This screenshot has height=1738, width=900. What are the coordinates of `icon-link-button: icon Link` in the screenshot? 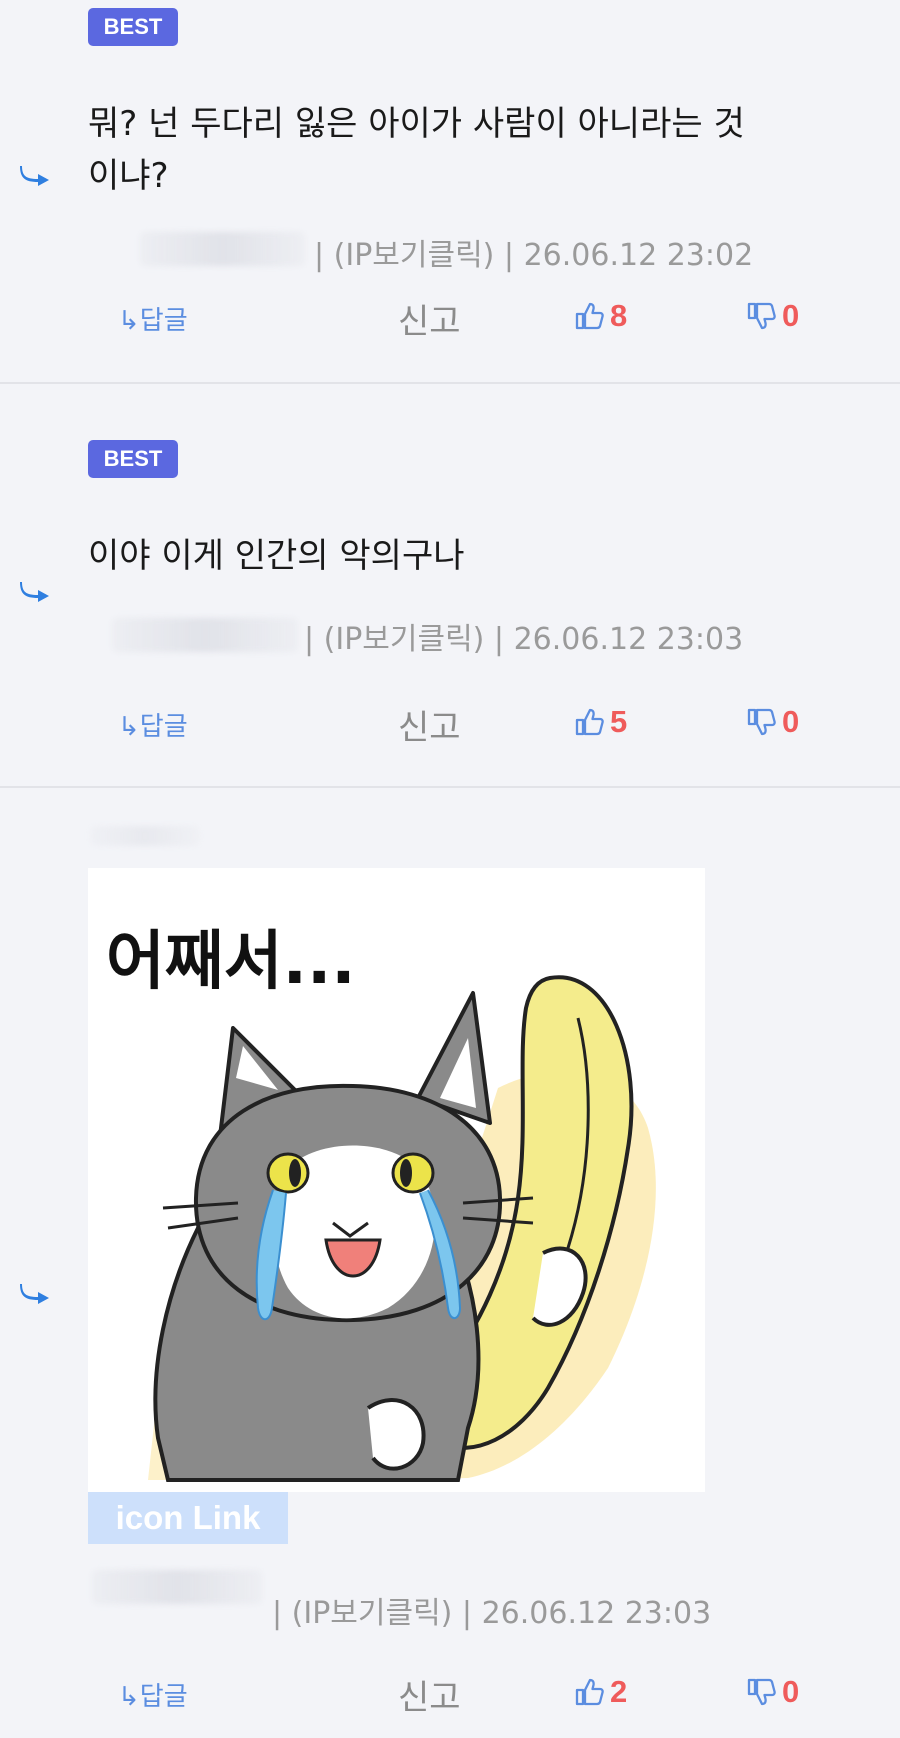 It's located at (188, 1518).